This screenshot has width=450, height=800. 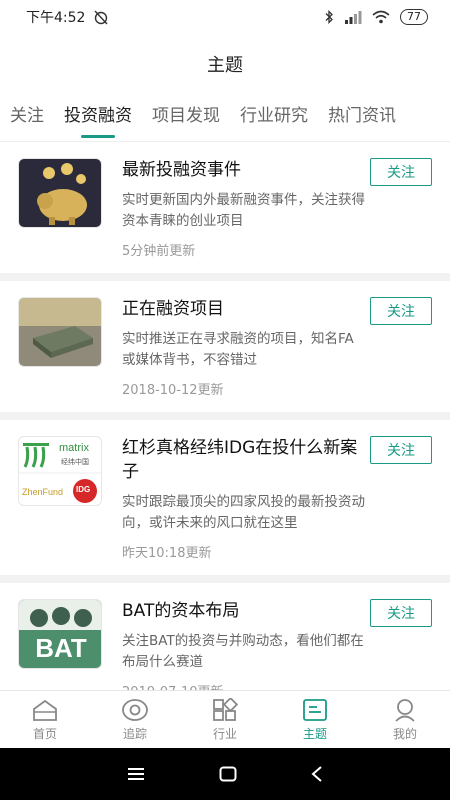 I want to click on nav-industry: 行业, so click(x=225, y=719).